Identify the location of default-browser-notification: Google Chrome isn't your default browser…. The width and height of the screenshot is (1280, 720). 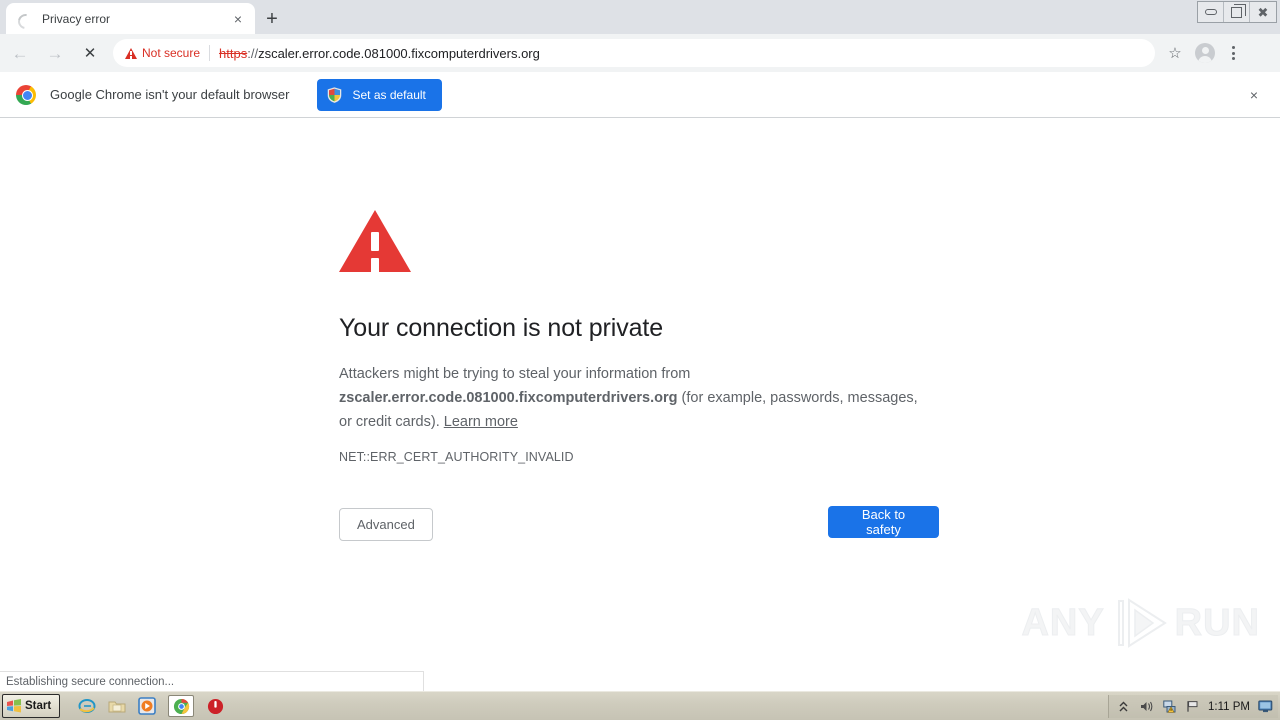
(640, 95).